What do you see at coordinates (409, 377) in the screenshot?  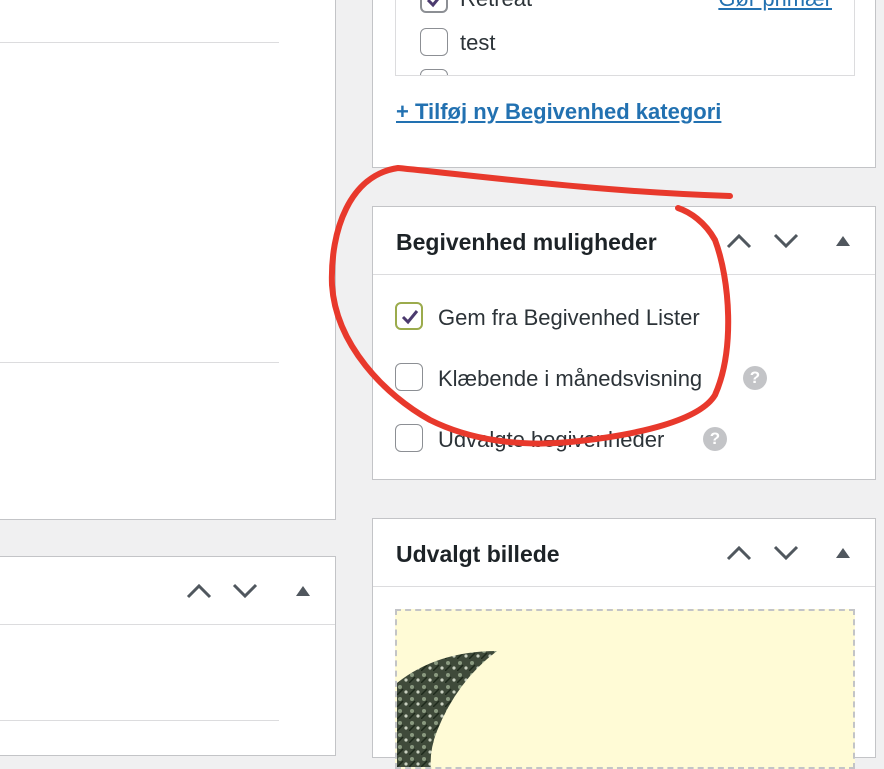 I see `sticky-month-view-checkbox` at bounding box center [409, 377].